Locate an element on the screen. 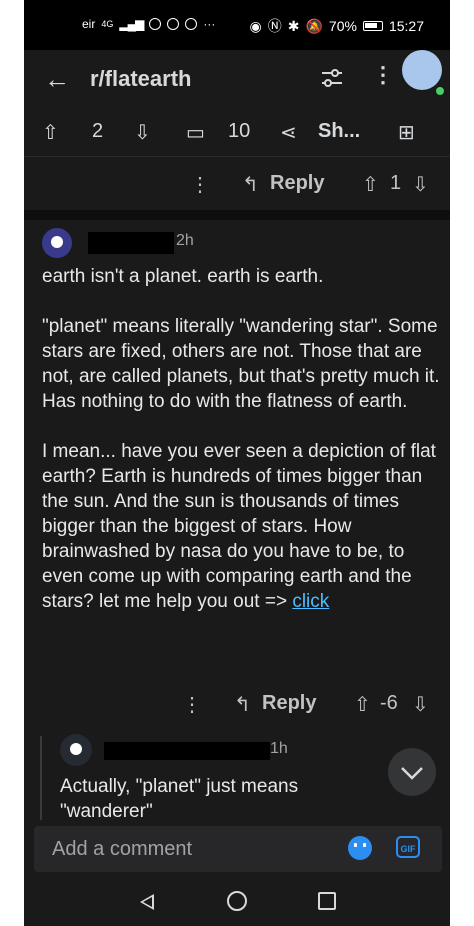 This screenshot has width=474, height=926. comment-age: 1h is located at coordinates (279, 748).